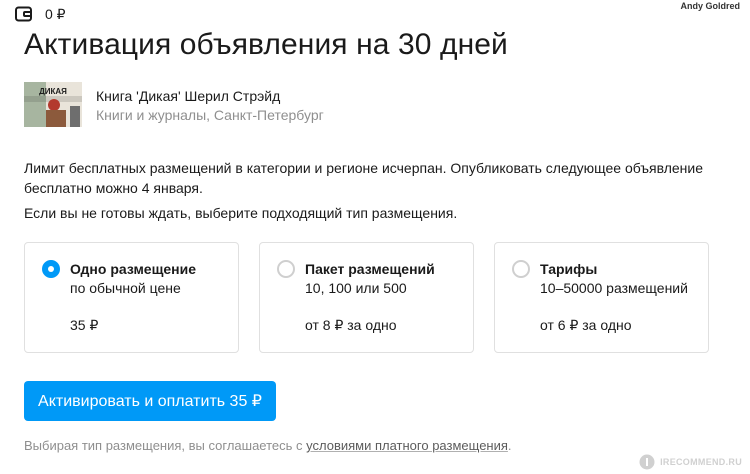  Describe the element at coordinates (84, 325) in the screenshot. I see `option-price: 35 ₽` at that location.